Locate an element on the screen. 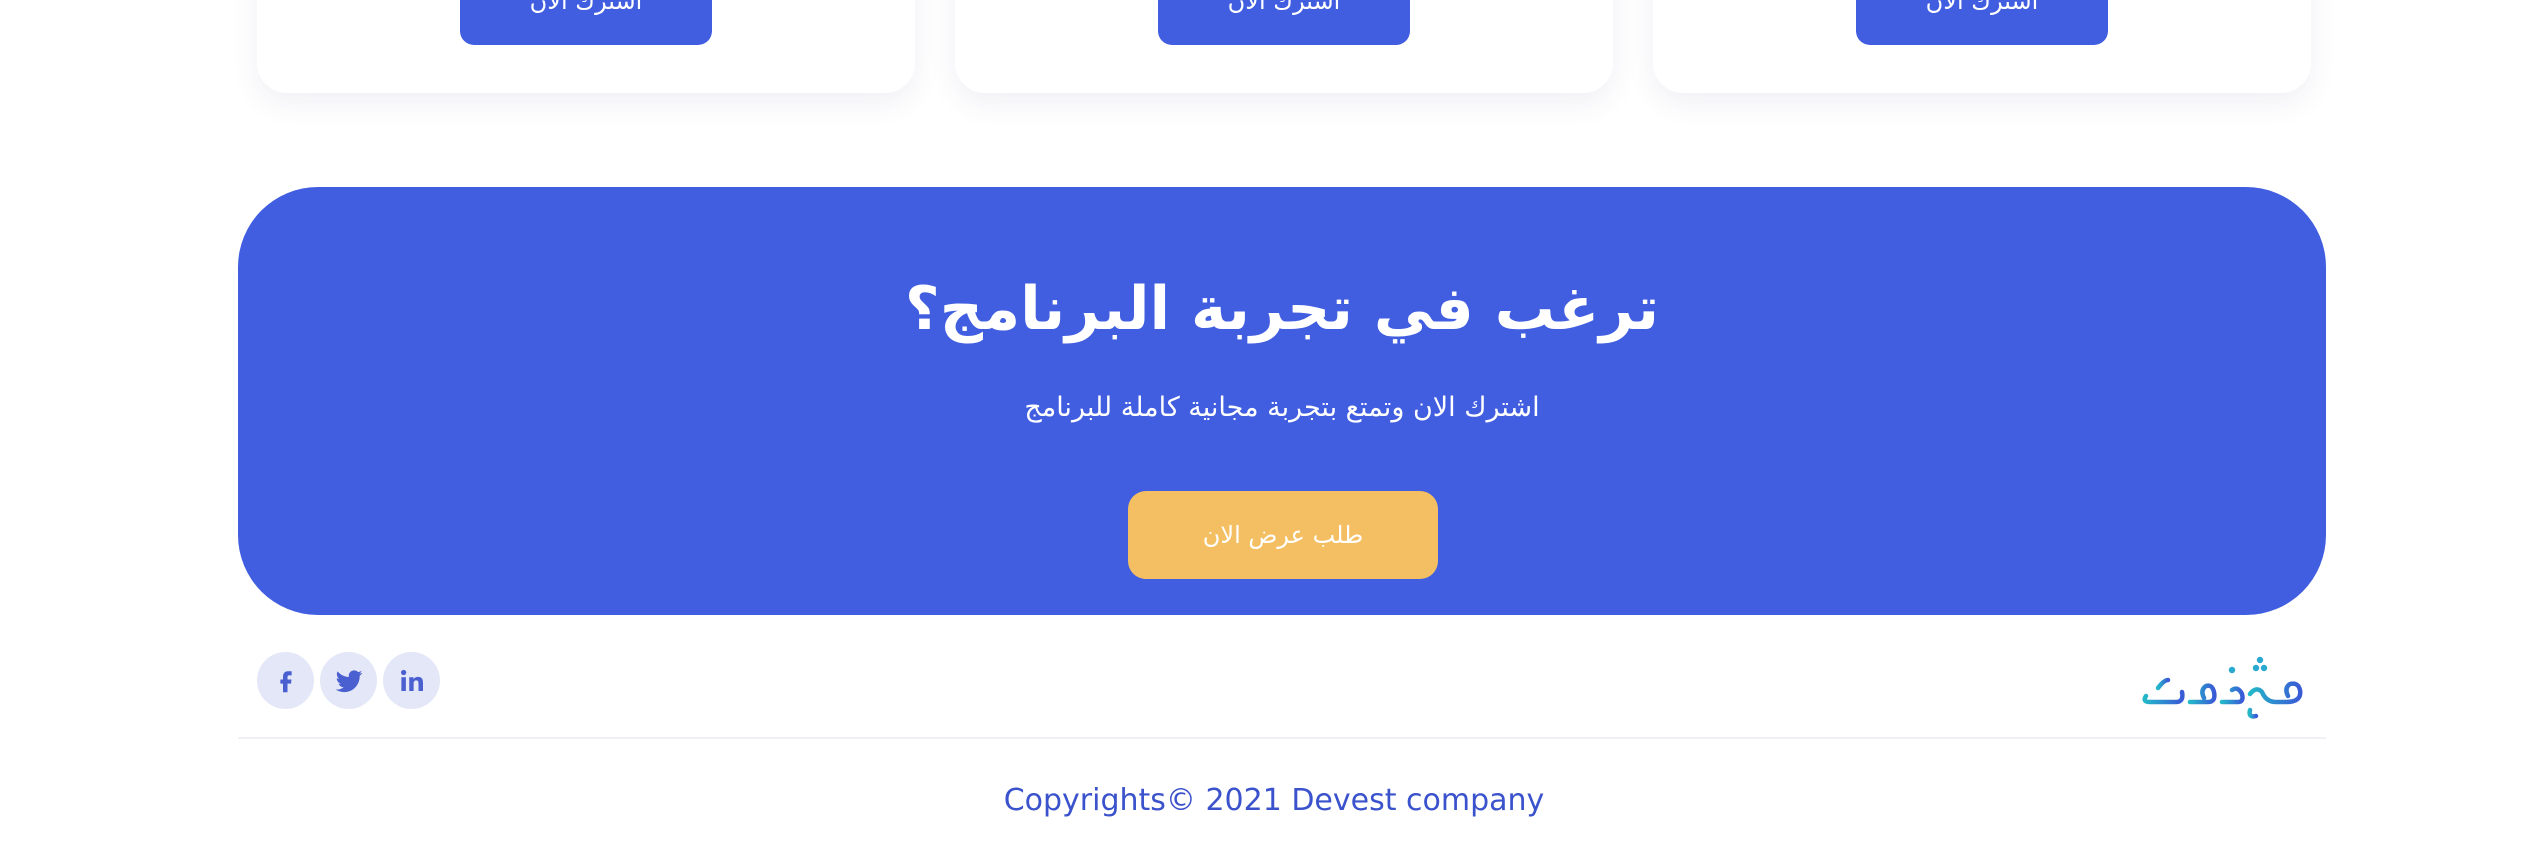 This screenshot has width=2548, height=866. twitter-link is located at coordinates (348, 680).